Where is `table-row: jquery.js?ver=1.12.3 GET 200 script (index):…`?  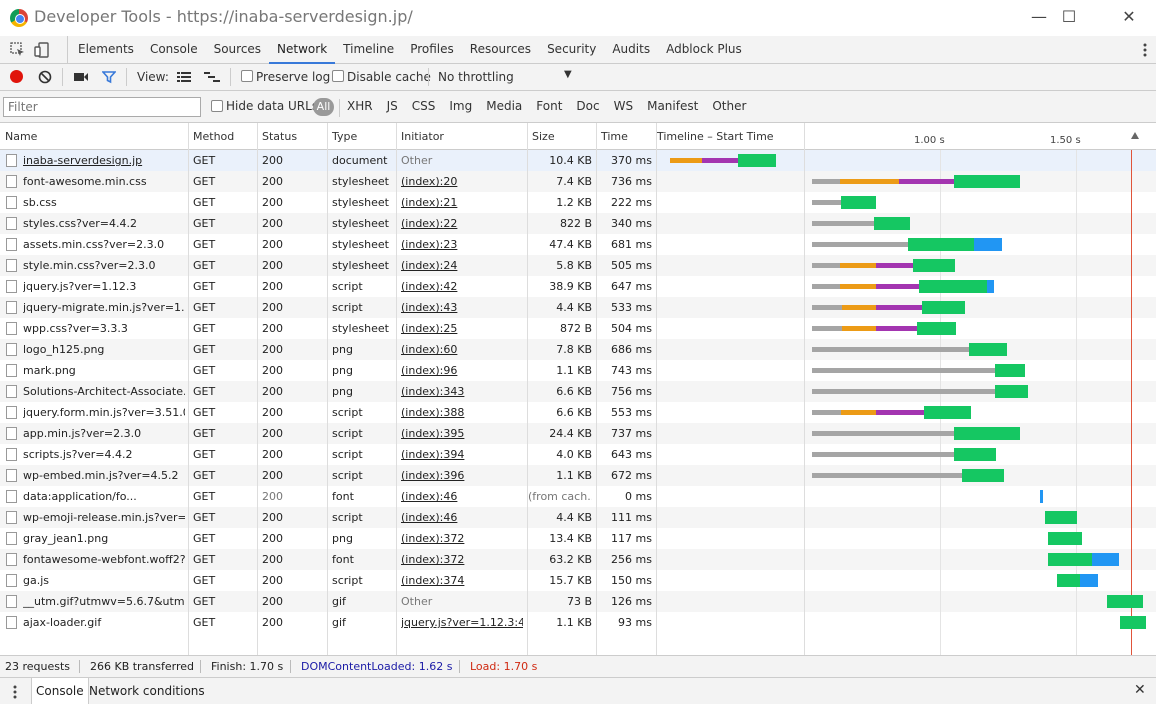
table-row: jquery.js?ver=1.12.3 GET 200 script (index):… is located at coordinates (578, 286).